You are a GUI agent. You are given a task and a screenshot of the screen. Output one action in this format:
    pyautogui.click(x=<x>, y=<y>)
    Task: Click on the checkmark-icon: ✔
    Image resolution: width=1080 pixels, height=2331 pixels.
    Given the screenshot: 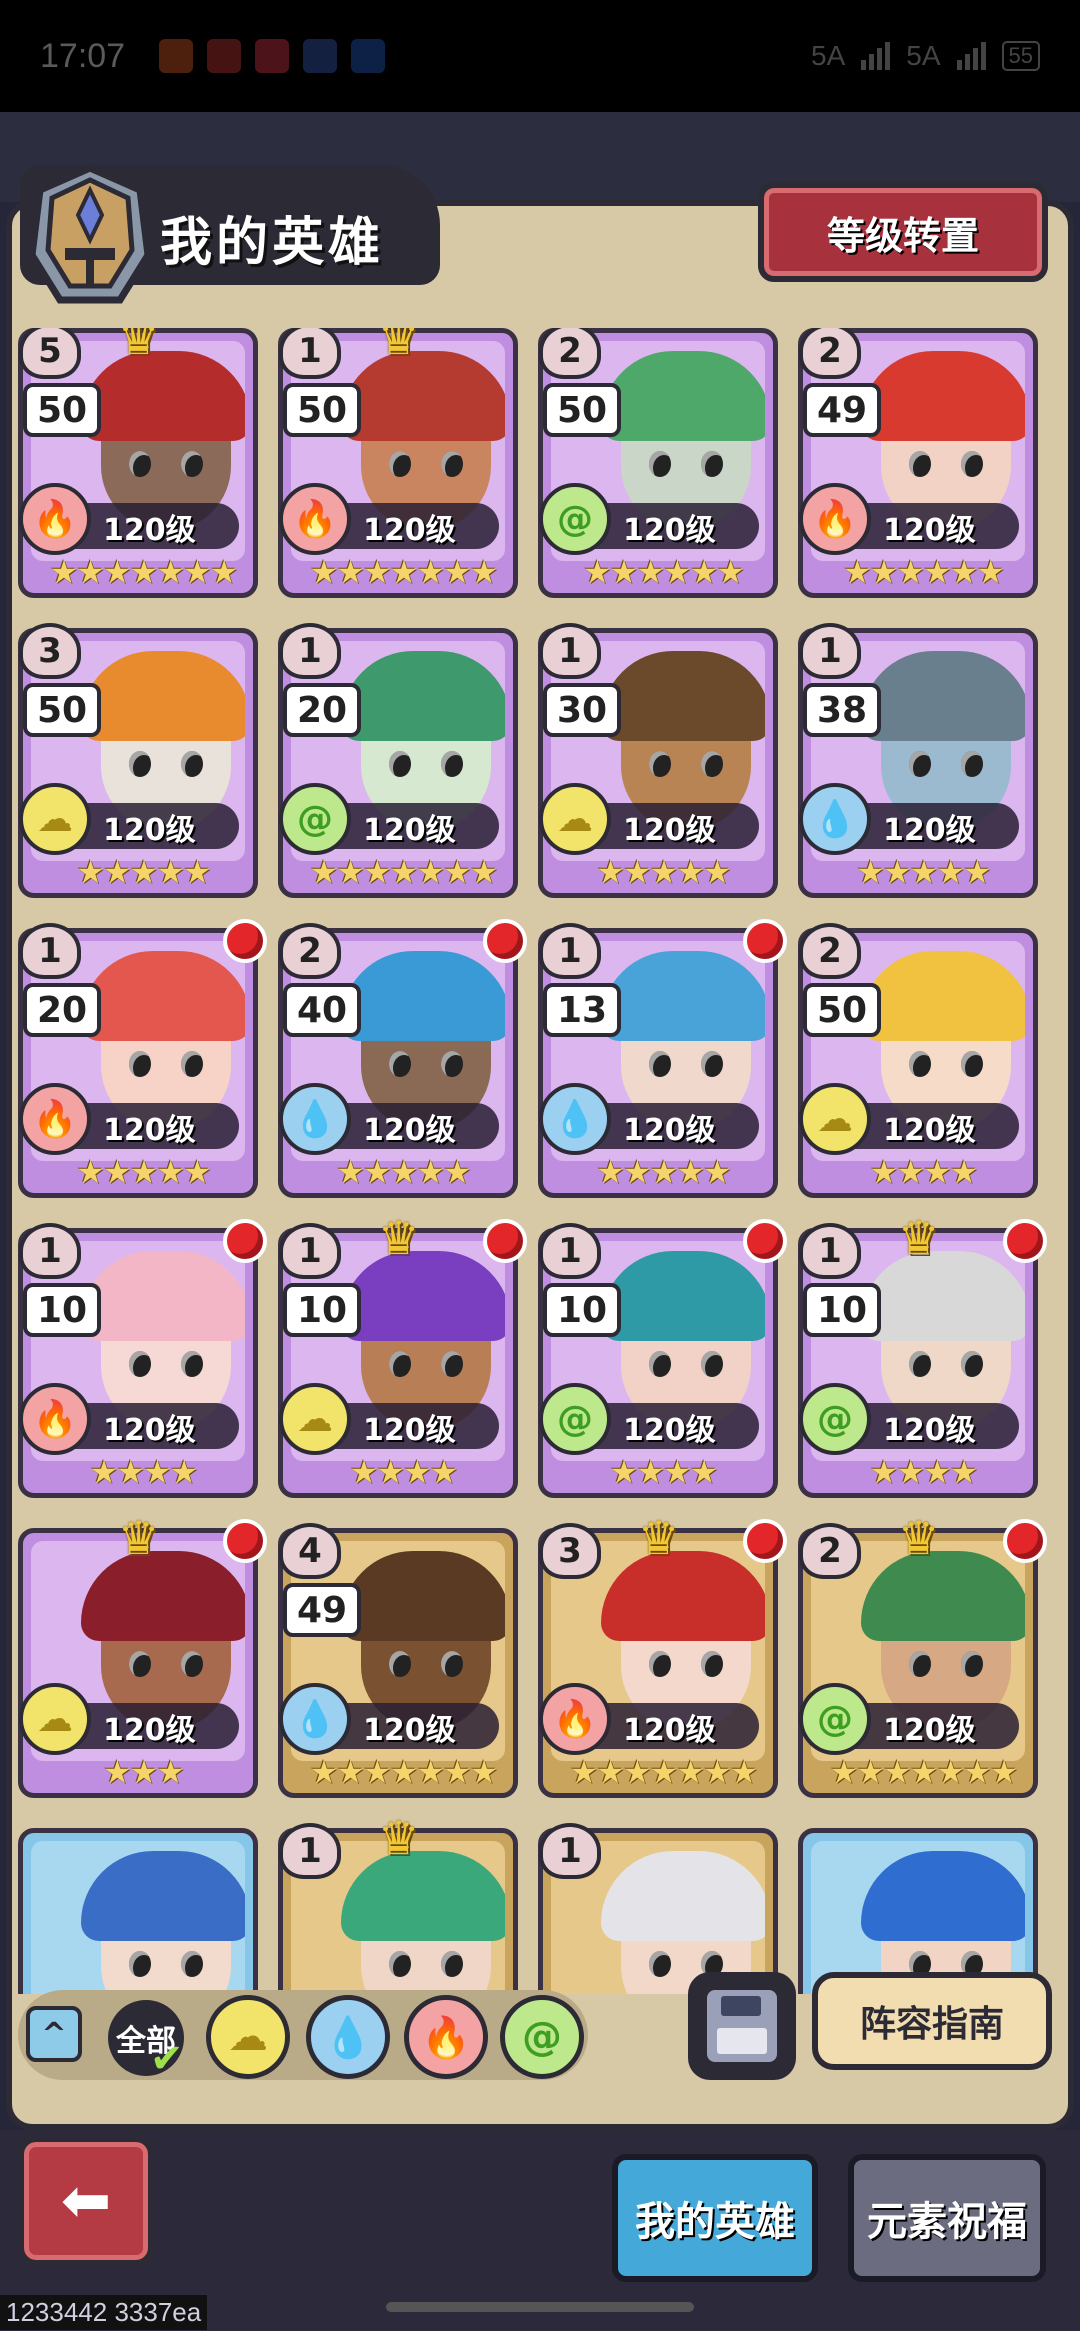 What is the action you would take?
    pyautogui.click(x=167, y=2059)
    